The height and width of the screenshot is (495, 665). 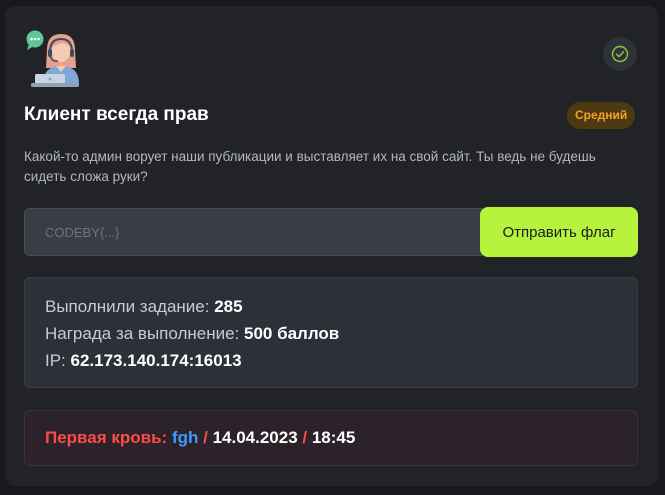 I want to click on status-check-button, so click(x=620, y=54).